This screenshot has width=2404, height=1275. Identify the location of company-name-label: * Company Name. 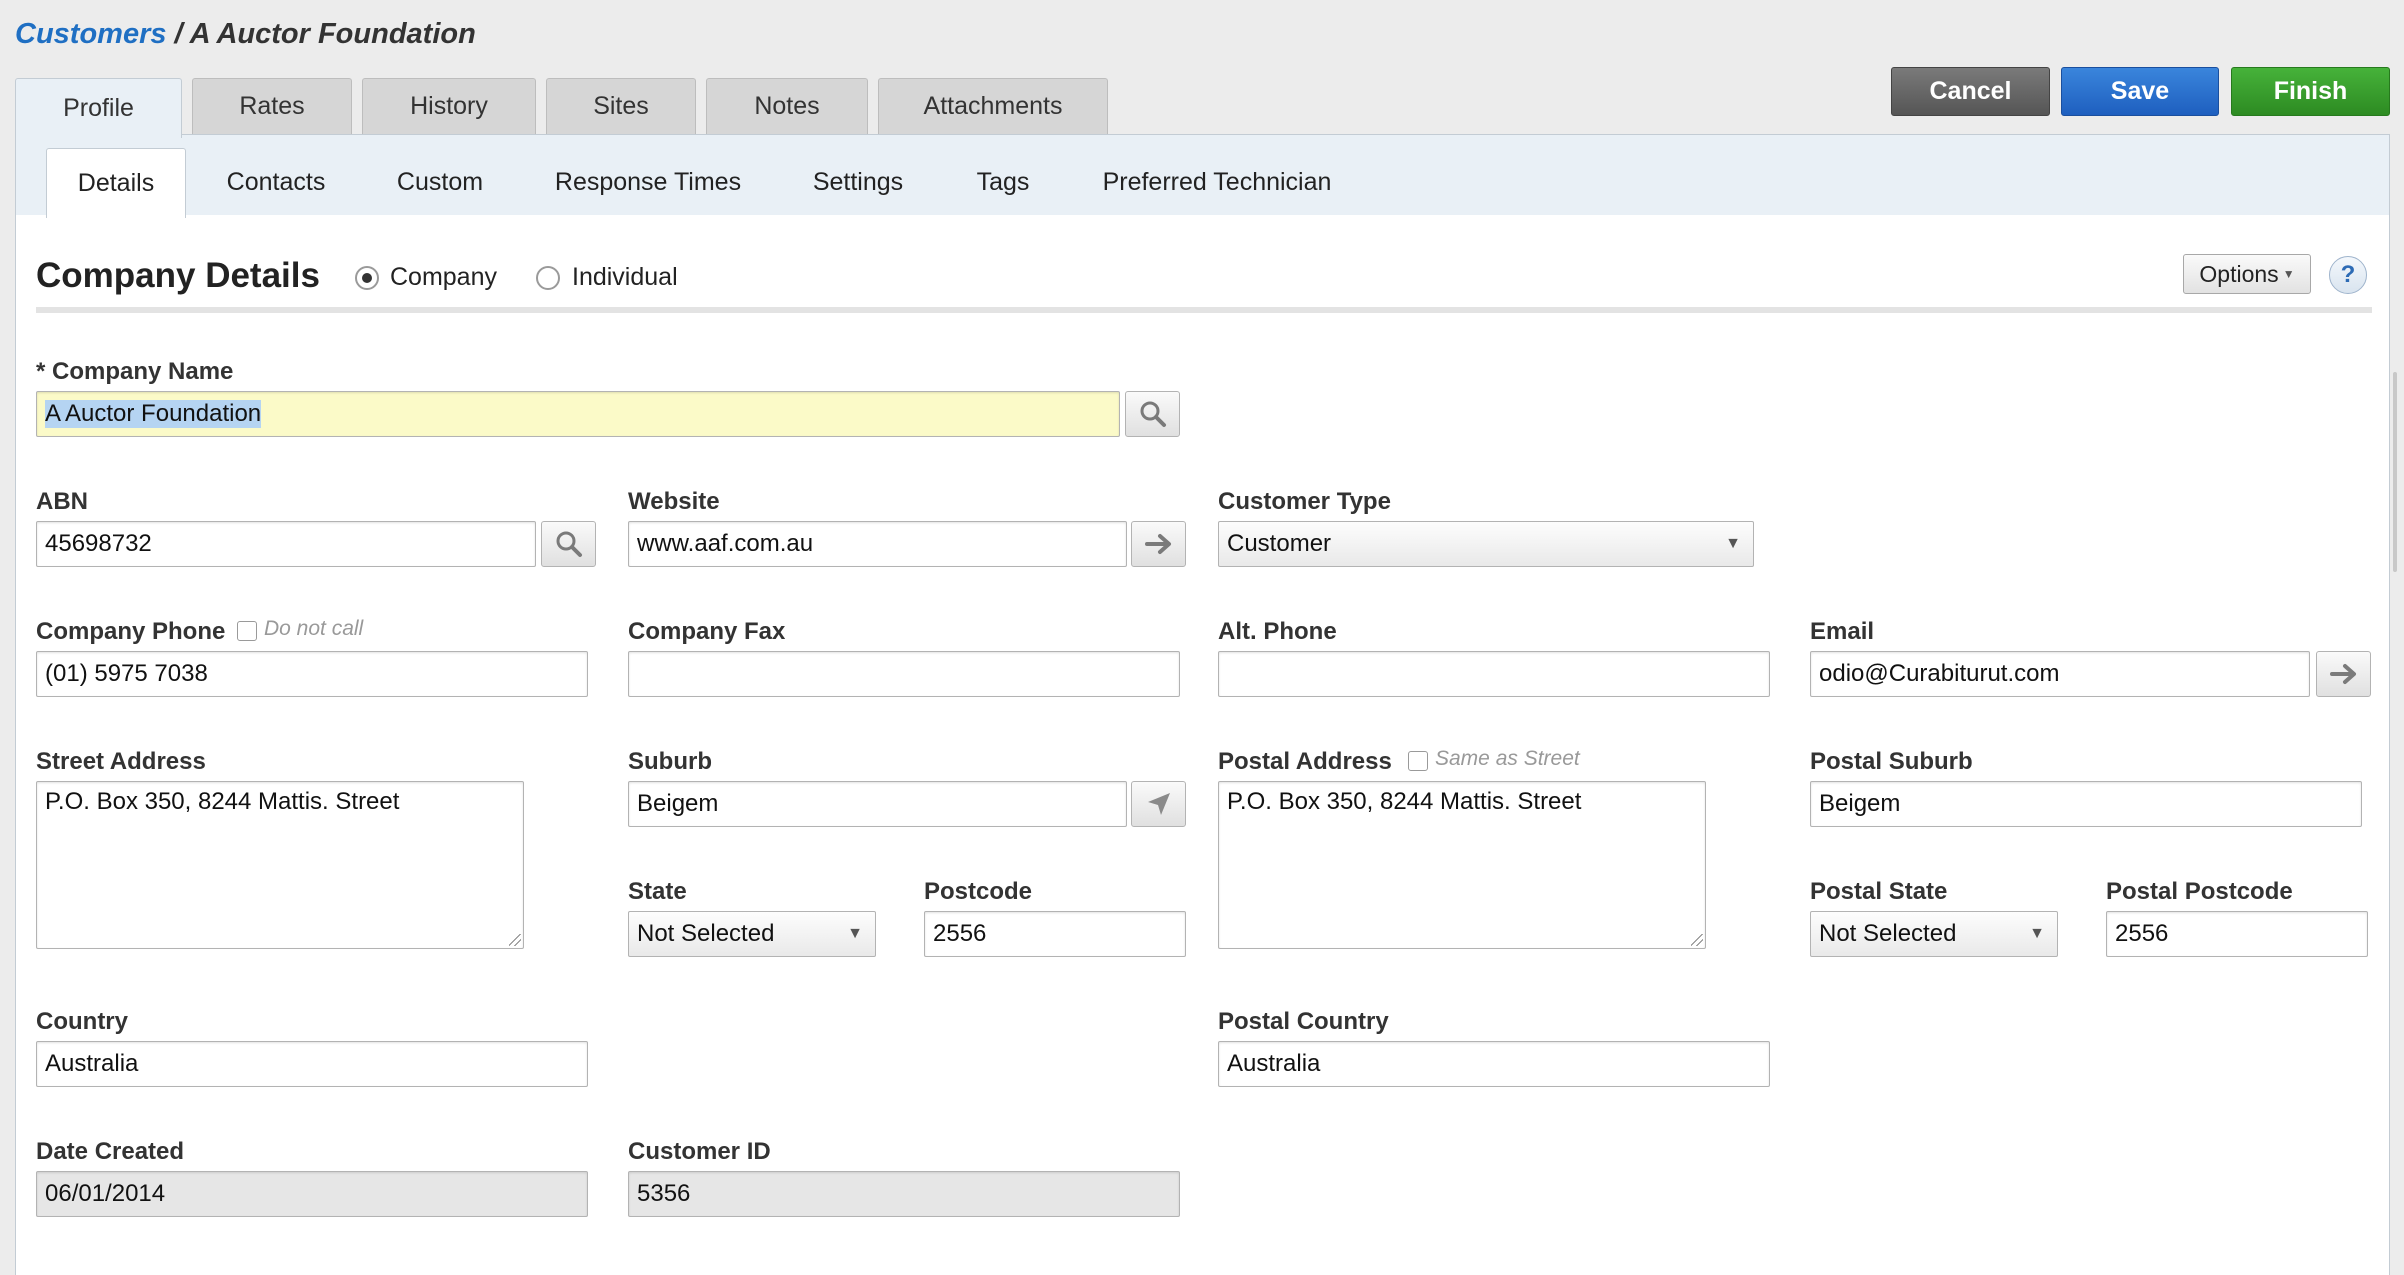
(135, 371).